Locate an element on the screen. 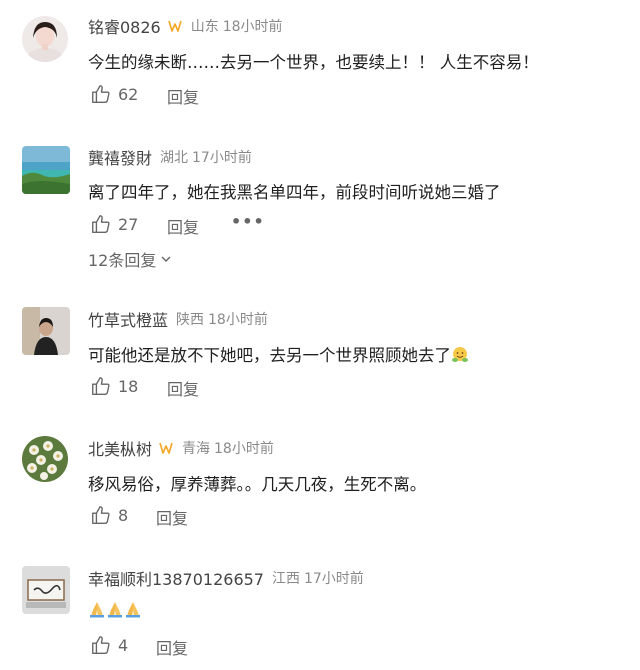 The width and height of the screenshot is (640, 670). comment-text-content: 可能他还是放不下她吧，去另一个世界照顾她去了 is located at coordinates (269, 355).